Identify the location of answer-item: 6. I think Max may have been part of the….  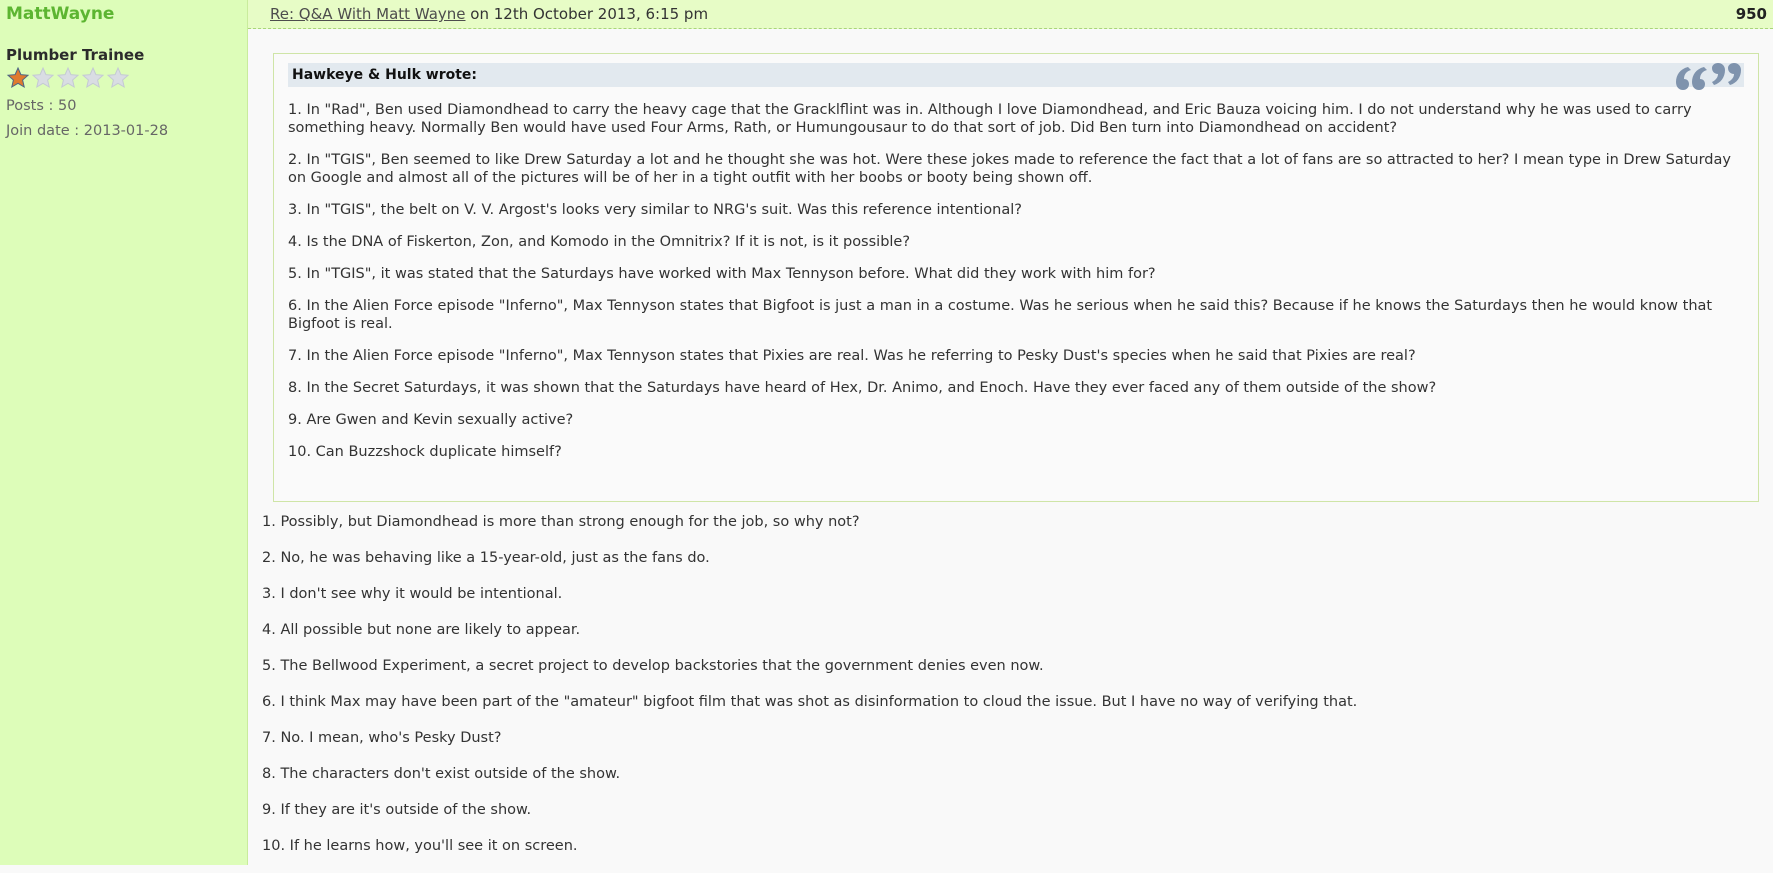
(810, 702).